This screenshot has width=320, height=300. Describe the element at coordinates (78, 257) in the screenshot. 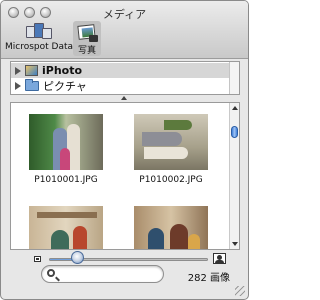

I see `thumbnail-size-slider-knob` at that location.